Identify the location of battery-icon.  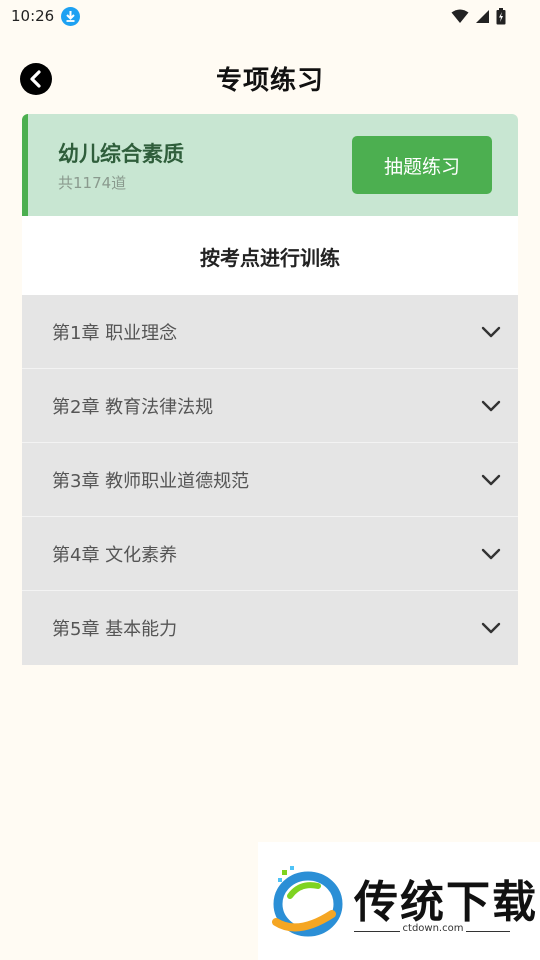
(501, 15).